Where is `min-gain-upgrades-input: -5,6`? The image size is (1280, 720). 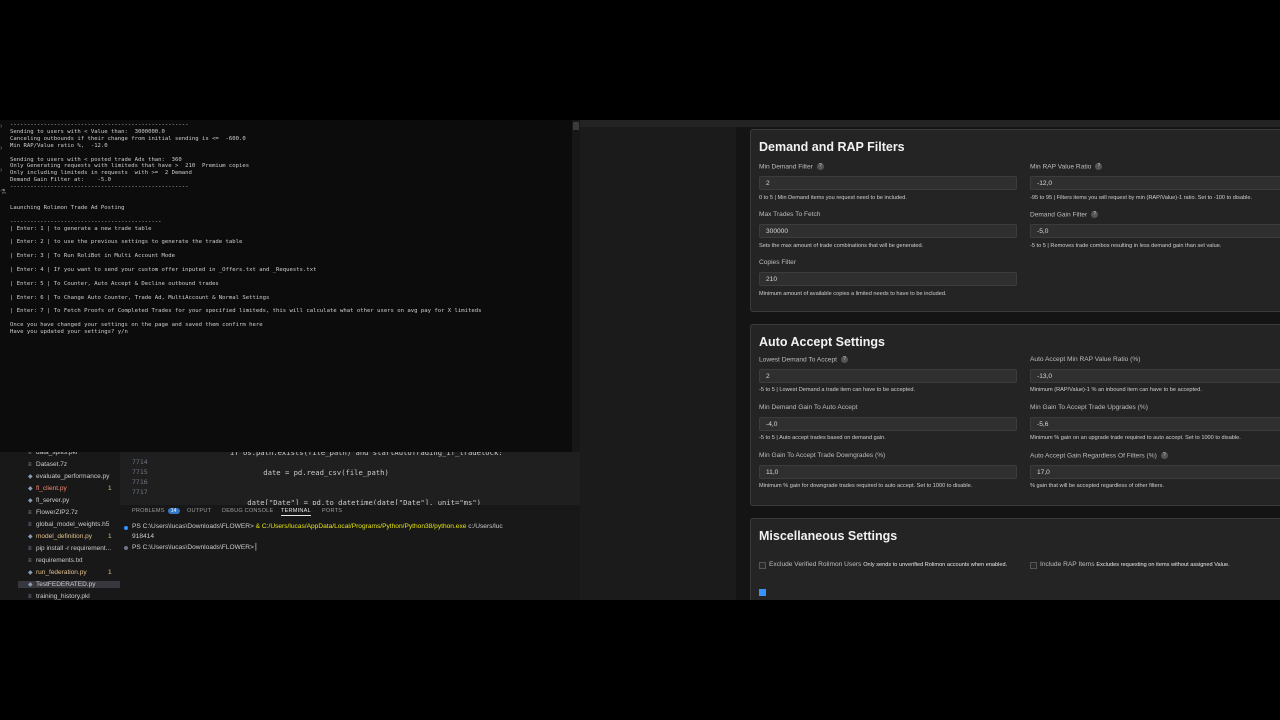
min-gain-upgrades-input: -5,6 is located at coordinates (1155, 424).